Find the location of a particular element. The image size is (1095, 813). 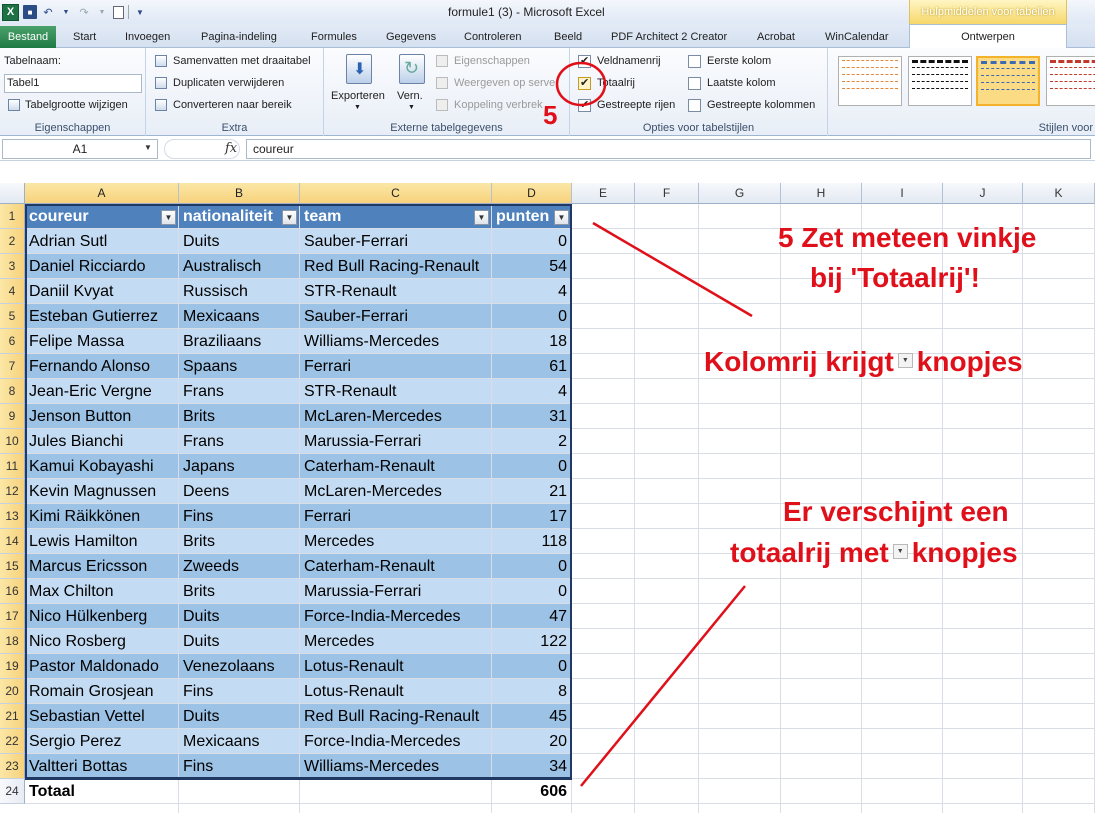

row-header-17: 17 is located at coordinates (12, 616).